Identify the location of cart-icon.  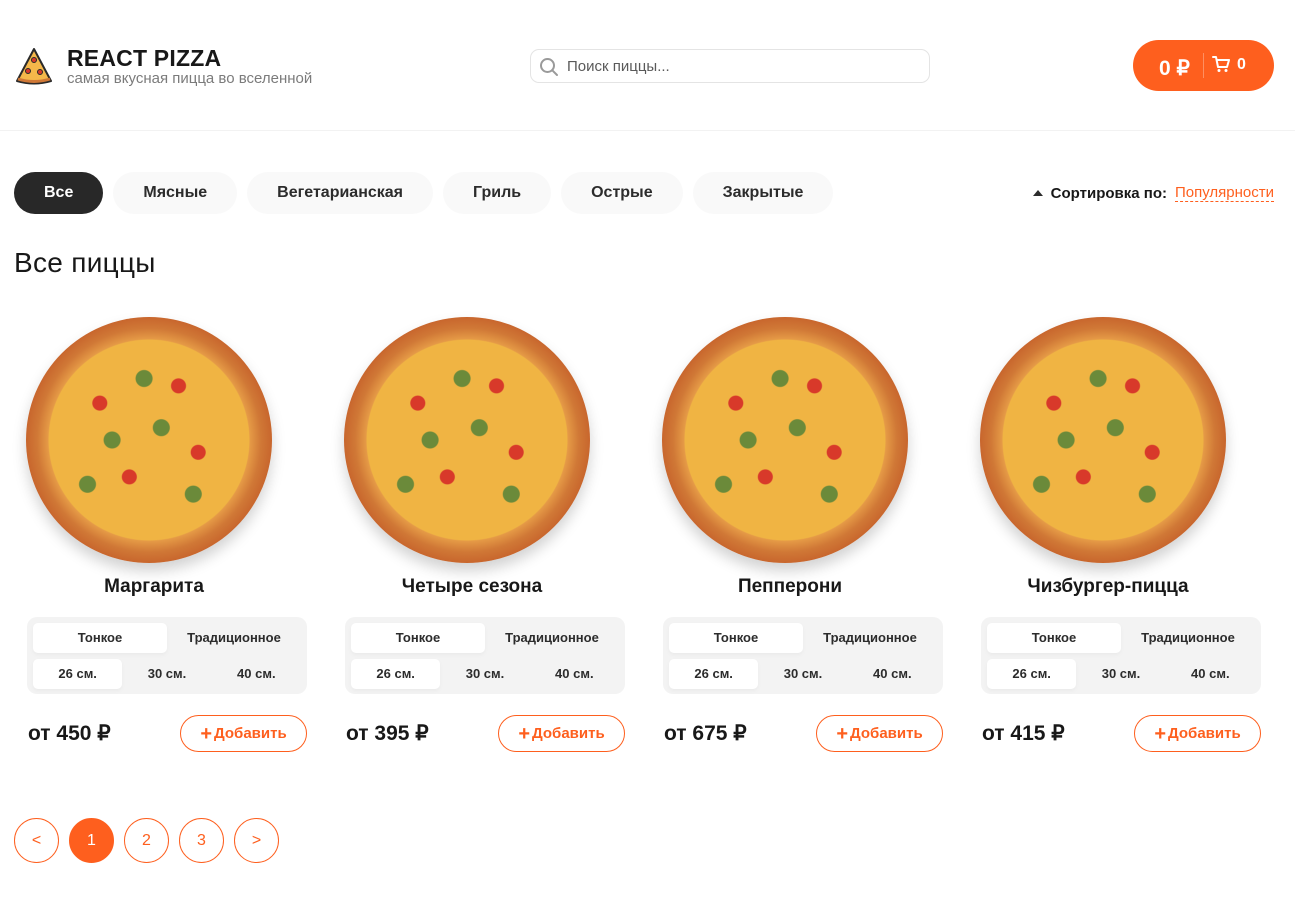
(1221, 64).